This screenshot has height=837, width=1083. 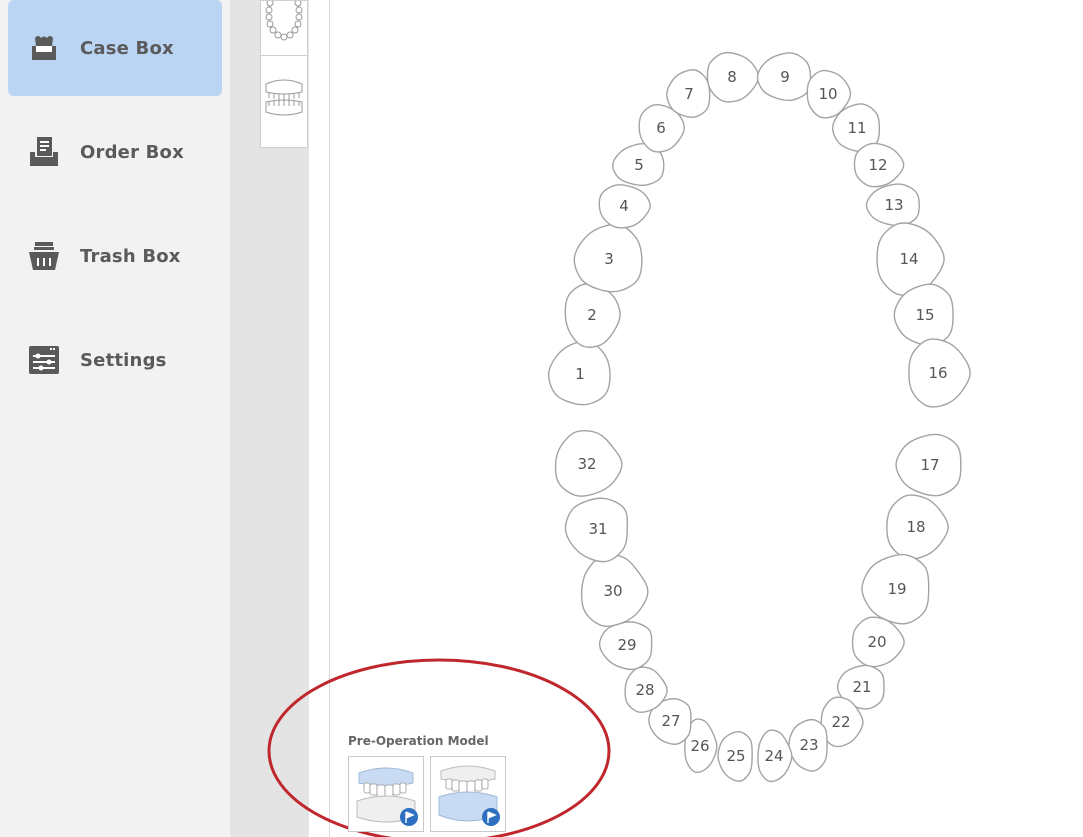 I want to click on tooth-18: 18, so click(x=917, y=527).